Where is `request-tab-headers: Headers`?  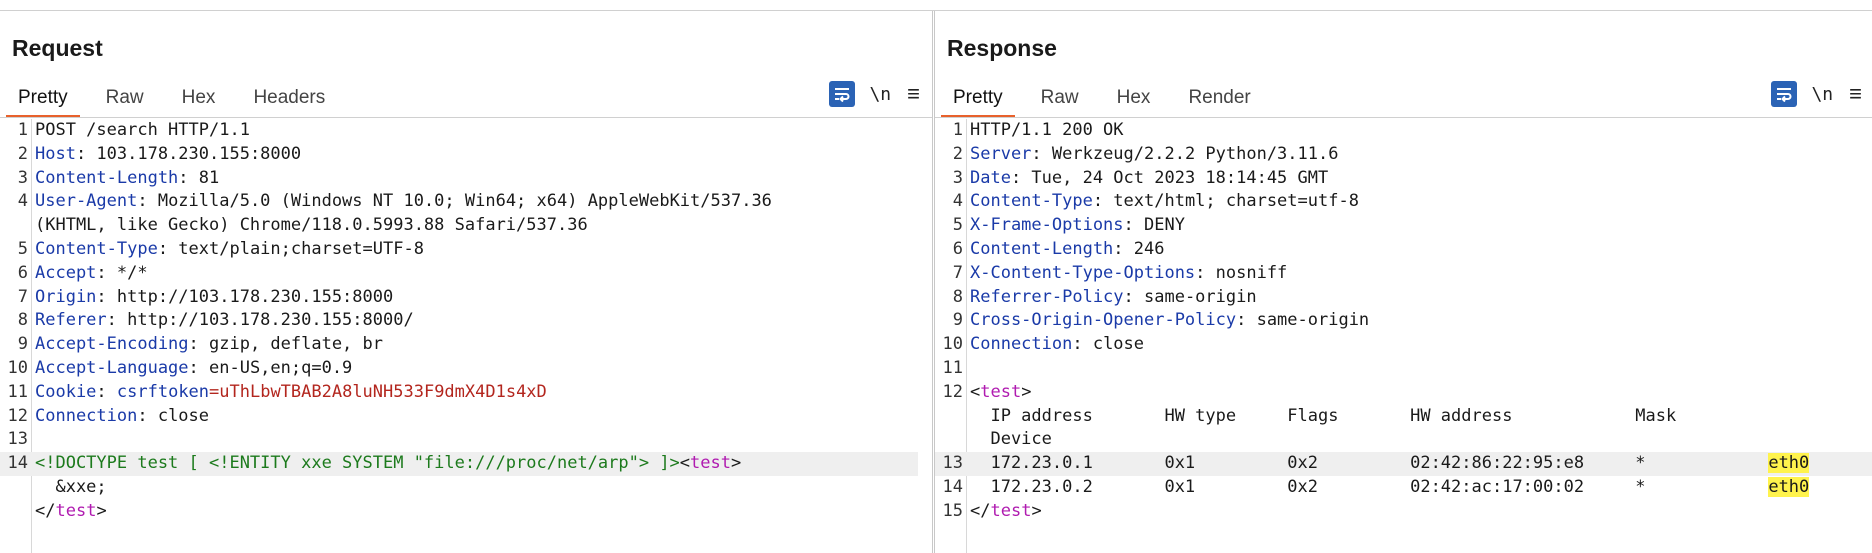 request-tab-headers: Headers is located at coordinates (289, 96).